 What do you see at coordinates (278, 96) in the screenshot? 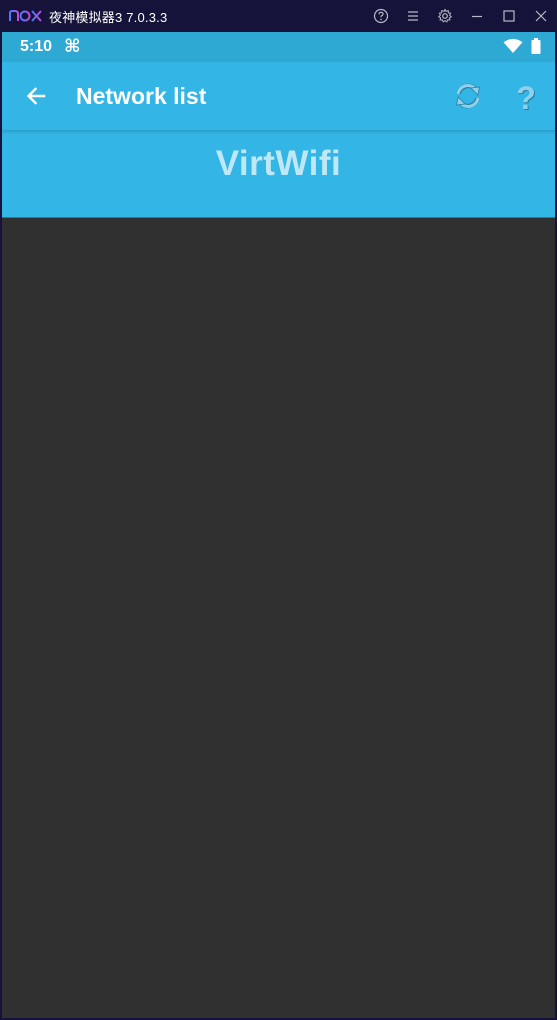
I see `app-bar: Network list ?` at bounding box center [278, 96].